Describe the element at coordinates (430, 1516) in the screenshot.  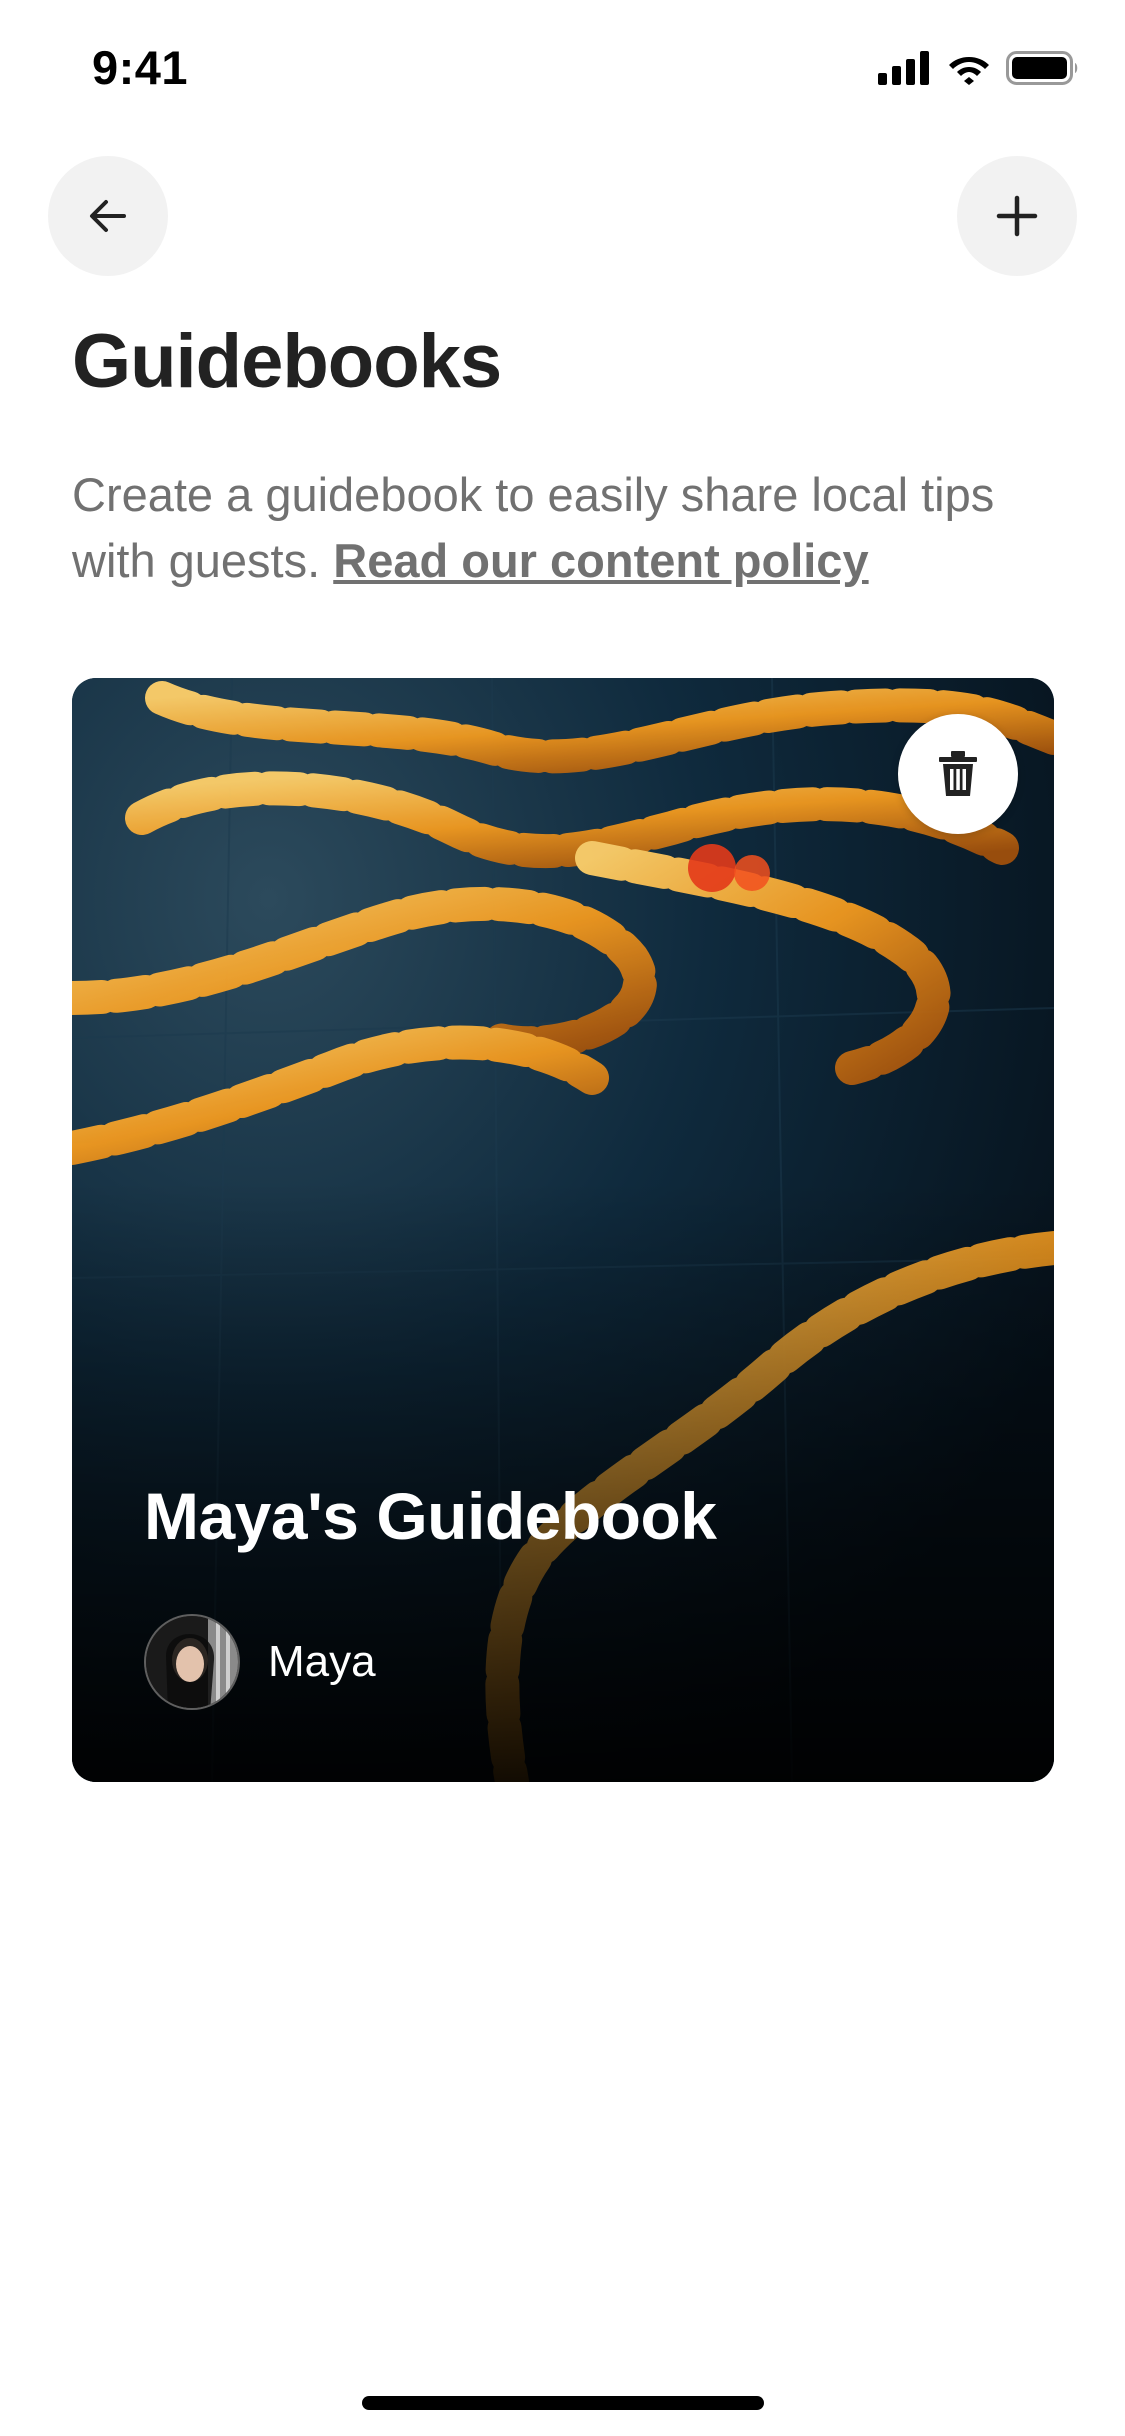
I see `guidebook-title: Maya's Guidebook` at that location.